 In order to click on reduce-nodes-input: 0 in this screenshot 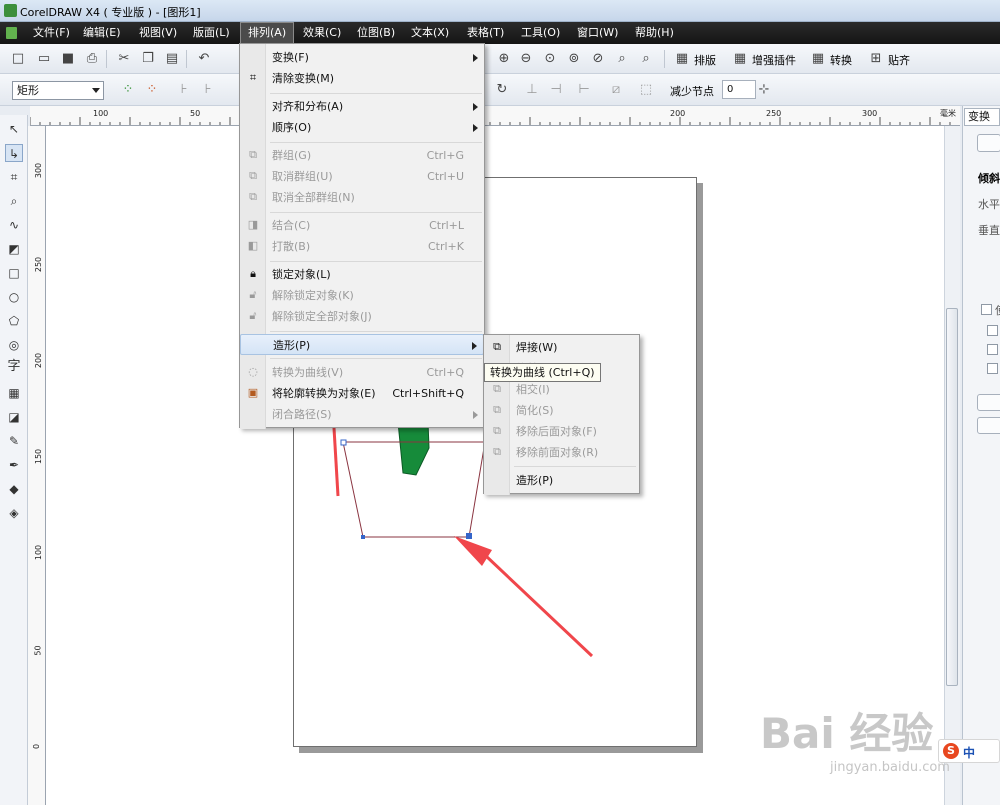, I will do `click(739, 89)`.